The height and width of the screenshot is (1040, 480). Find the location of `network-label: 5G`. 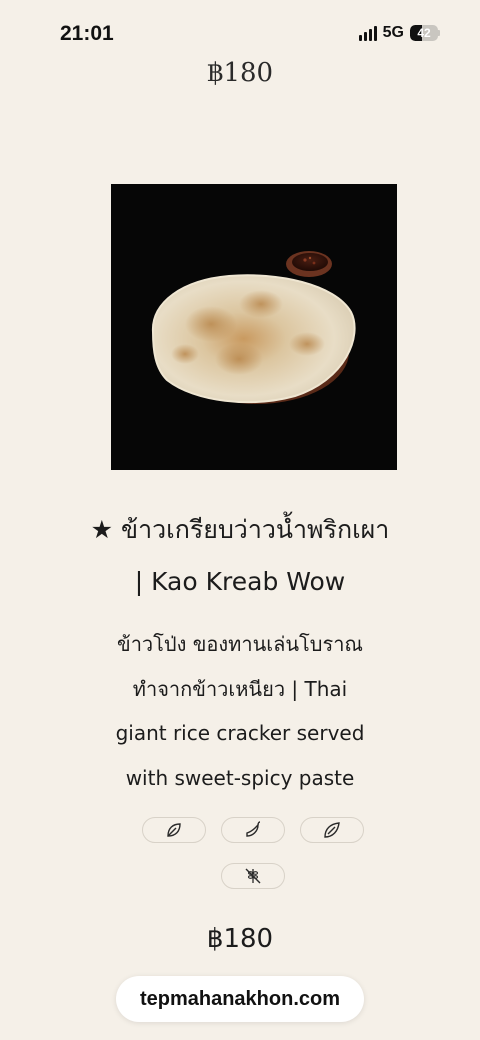

network-label: 5G is located at coordinates (393, 32).